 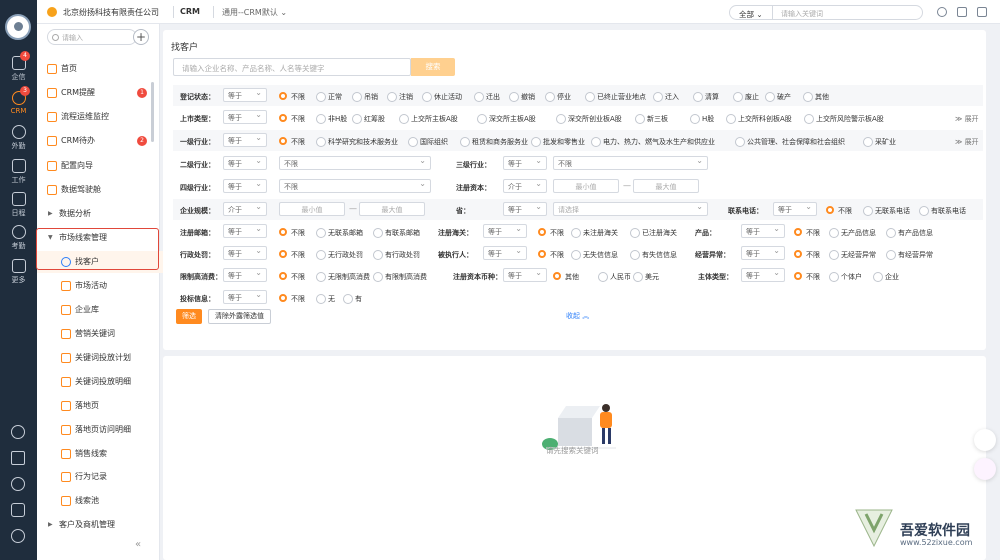 What do you see at coordinates (292, 67) in the screenshot?
I see `customer-search-input: 请输入企业名称、产品名称、人名等关键字` at bounding box center [292, 67].